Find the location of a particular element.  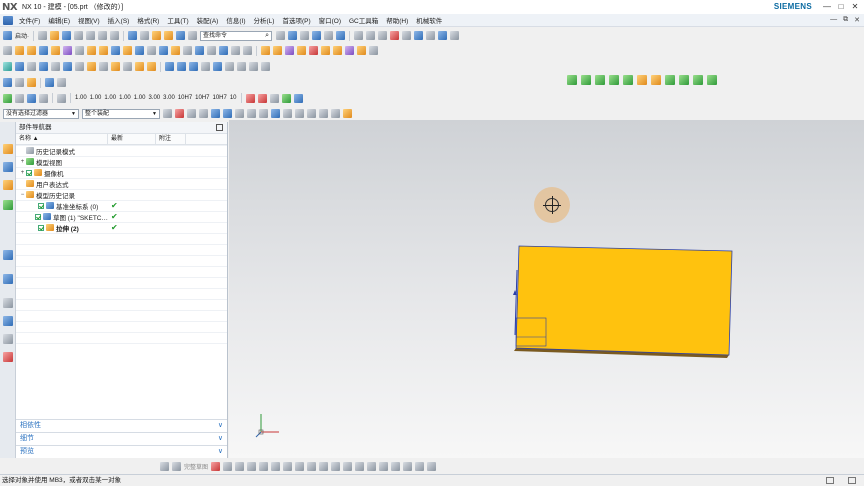

shell-tool-icon is located at coordinates (235, 50).